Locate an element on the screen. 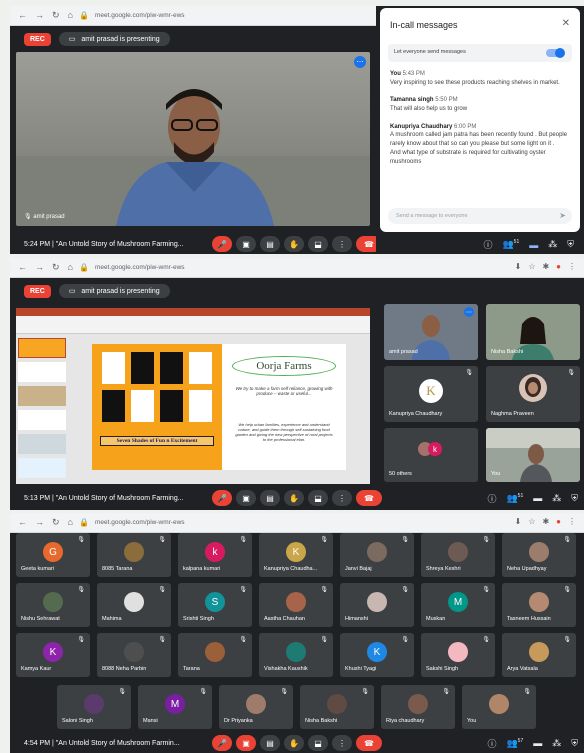 Image resolution: width=584 pixels, height=753 pixels. participant-tile: ⋯ amit prasad is located at coordinates (431, 332).